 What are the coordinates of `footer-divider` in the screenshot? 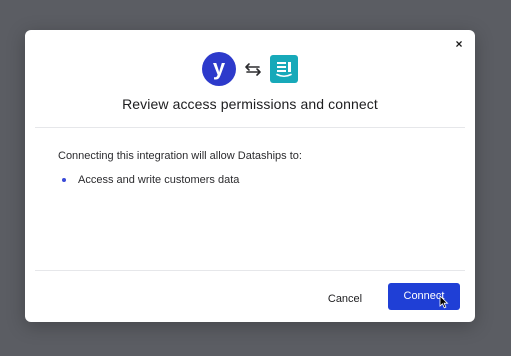 It's located at (250, 270).